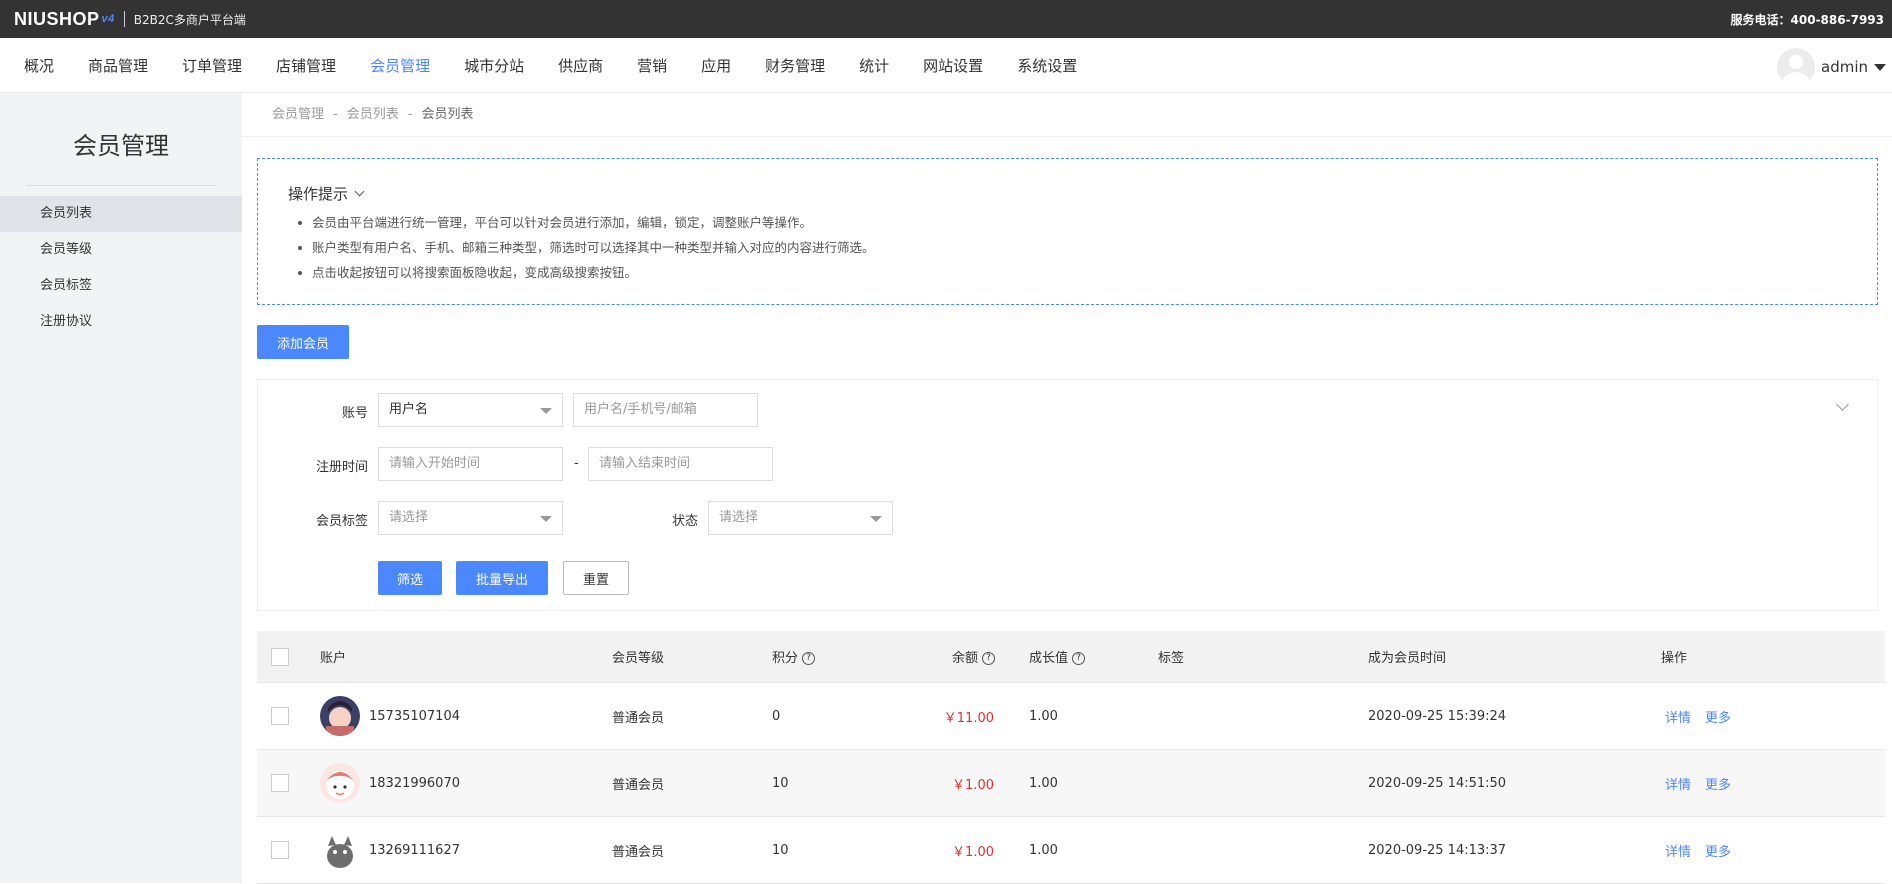  Describe the element at coordinates (1407, 656) in the screenshot. I see `header-time: 成为会员时间` at that location.